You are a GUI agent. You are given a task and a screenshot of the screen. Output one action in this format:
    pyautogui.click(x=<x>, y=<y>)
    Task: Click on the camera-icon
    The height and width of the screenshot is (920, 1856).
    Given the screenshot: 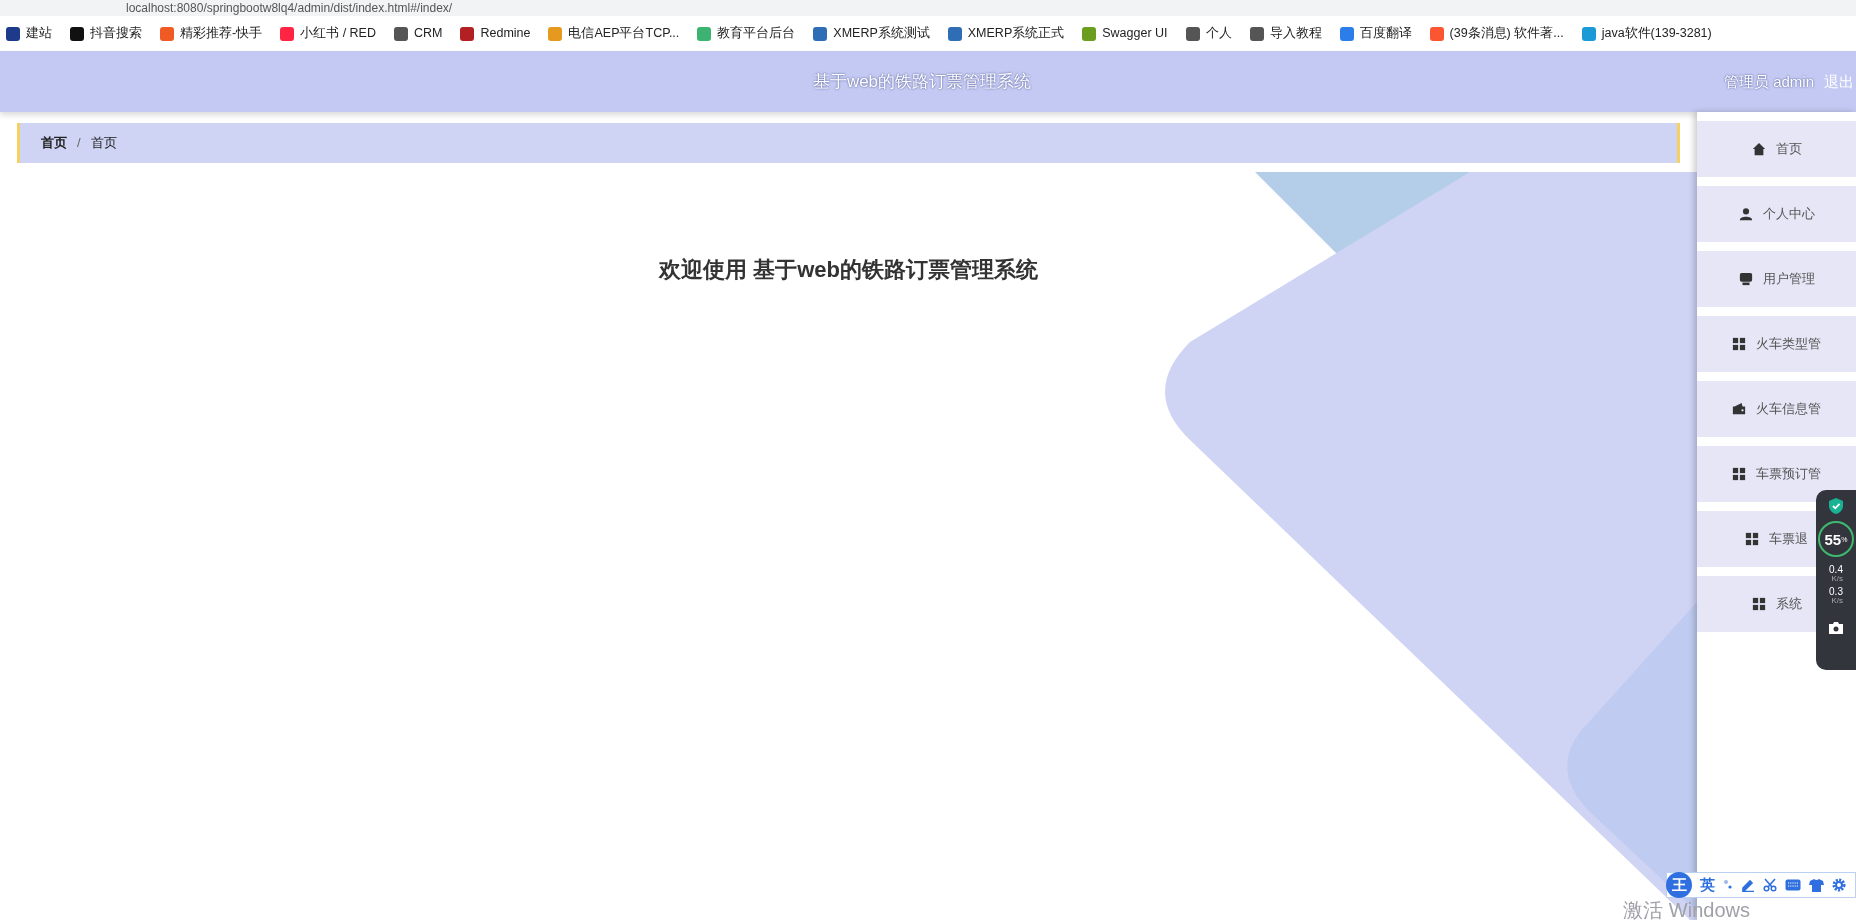 What is the action you would take?
    pyautogui.click(x=1836, y=628)
    